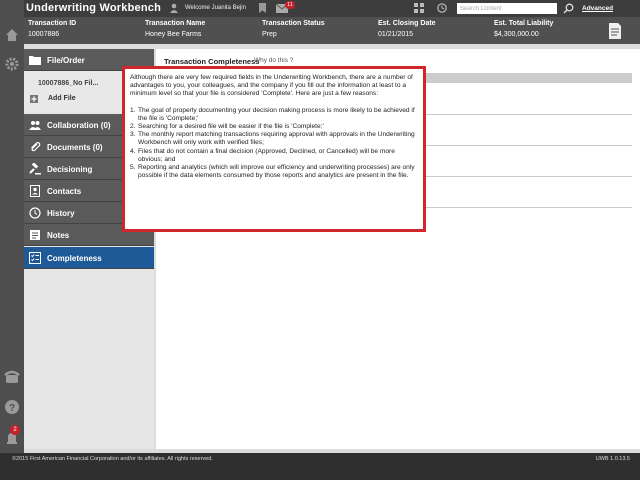 This screenshot has height=480, width=640. I want to click on reason-number: 2., so click(133, 127).